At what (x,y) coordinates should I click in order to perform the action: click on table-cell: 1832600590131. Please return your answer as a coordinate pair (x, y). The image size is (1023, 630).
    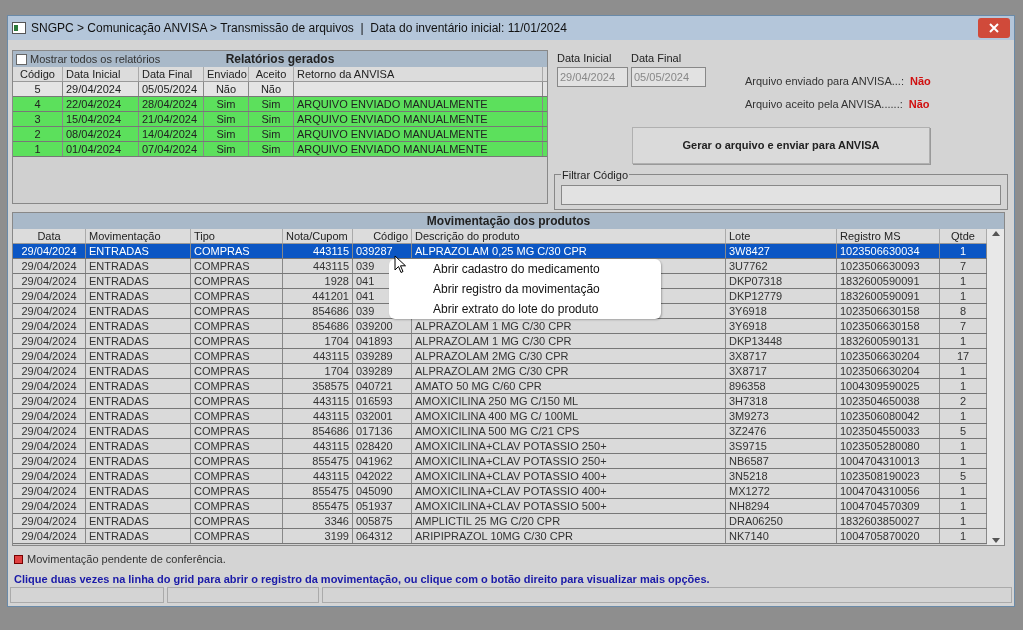
    Looking at the image, I should click on (888, 341).